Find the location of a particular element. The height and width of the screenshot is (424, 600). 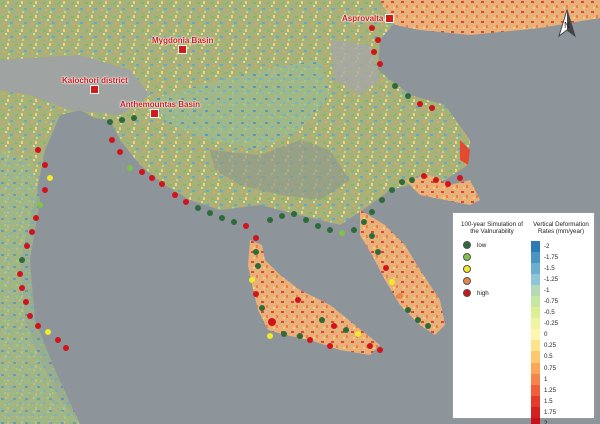

deformation-color-ramp is located at coordinates (535, 332).